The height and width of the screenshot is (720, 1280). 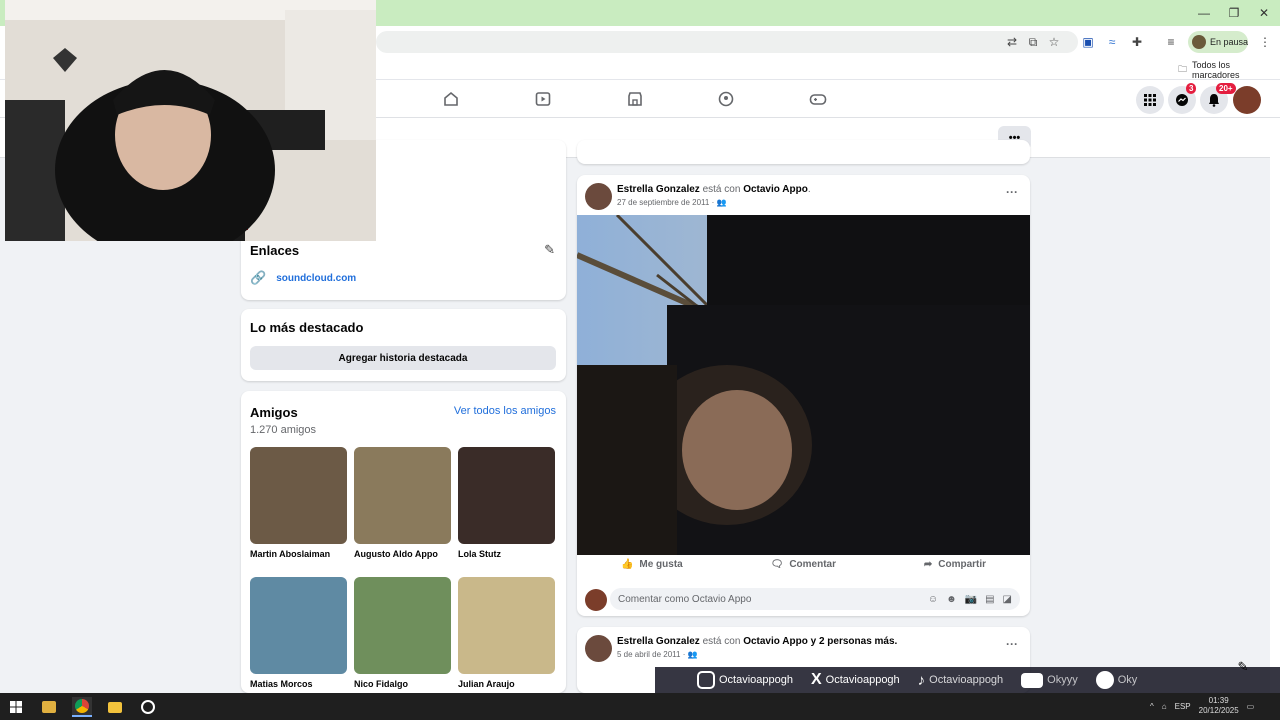 What do you see at coordinates (1265, 42) in the screenshot?
I see `kebab-menu-icon: ⋮` at bounding box center [1265, 42].